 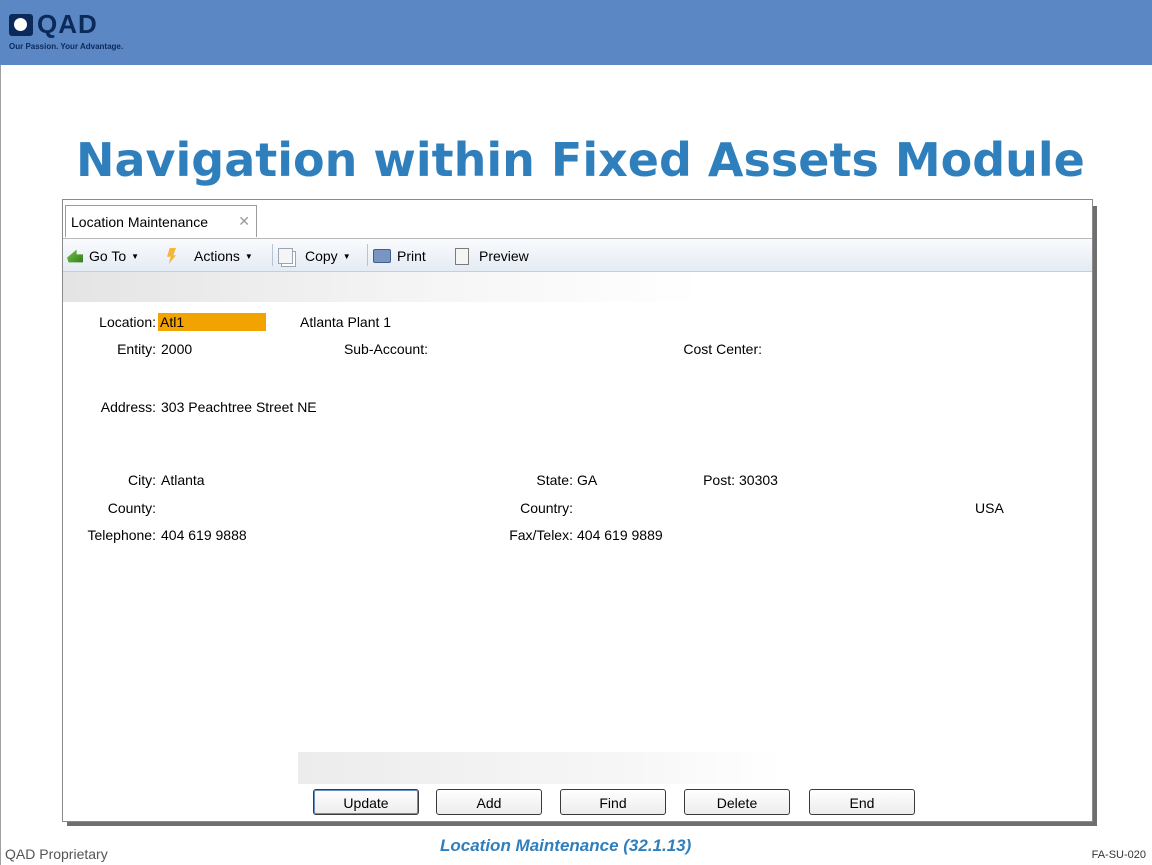 What do you see at coordinates (577, 219) in the screenshot?
I see `tab-bar: Location Maintenance ✕` at bounding box center [577, 219].